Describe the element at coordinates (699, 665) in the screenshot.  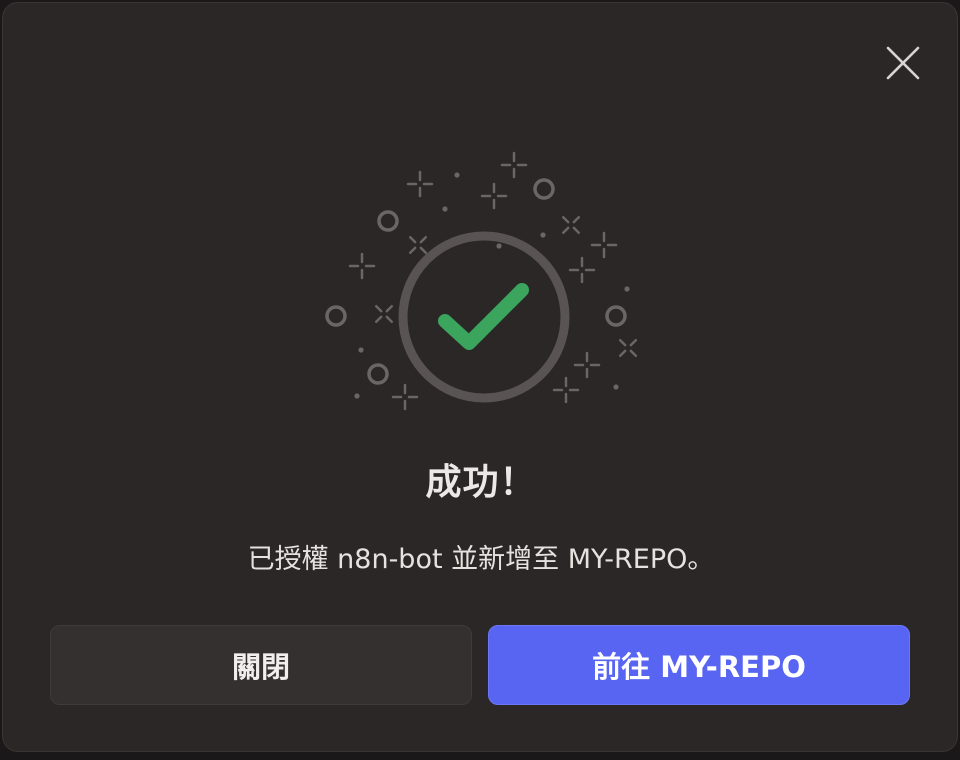
I see `go-to-repo-button: 前往 MY-REPO` at that location.